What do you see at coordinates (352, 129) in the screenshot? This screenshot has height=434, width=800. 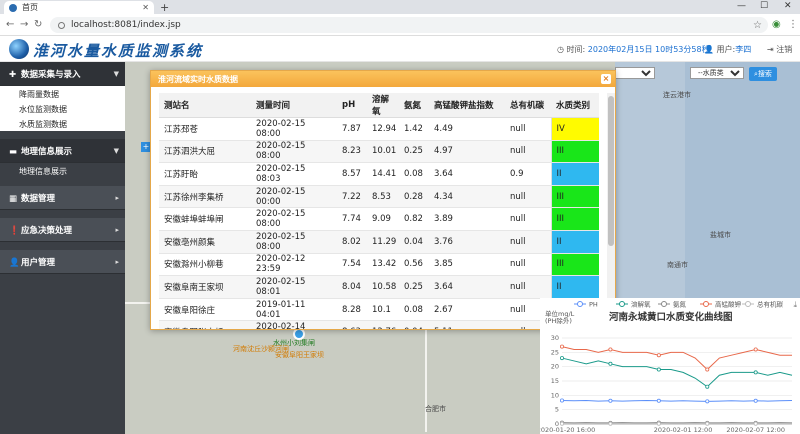 I see `table-cell: 7.87` at bounding box center [352, 129].